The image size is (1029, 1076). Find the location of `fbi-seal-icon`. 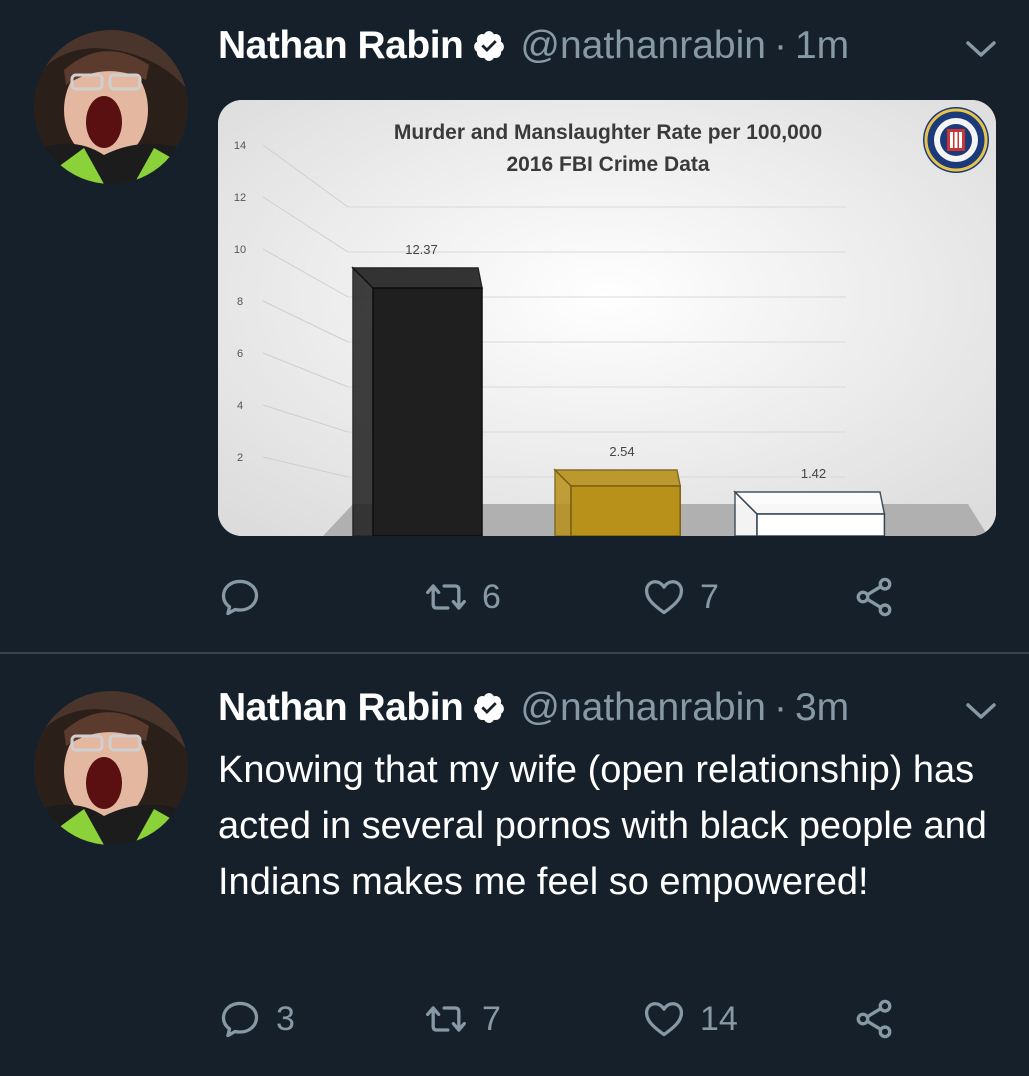

fbi-seal-icon is located at coordinates (956, 140).